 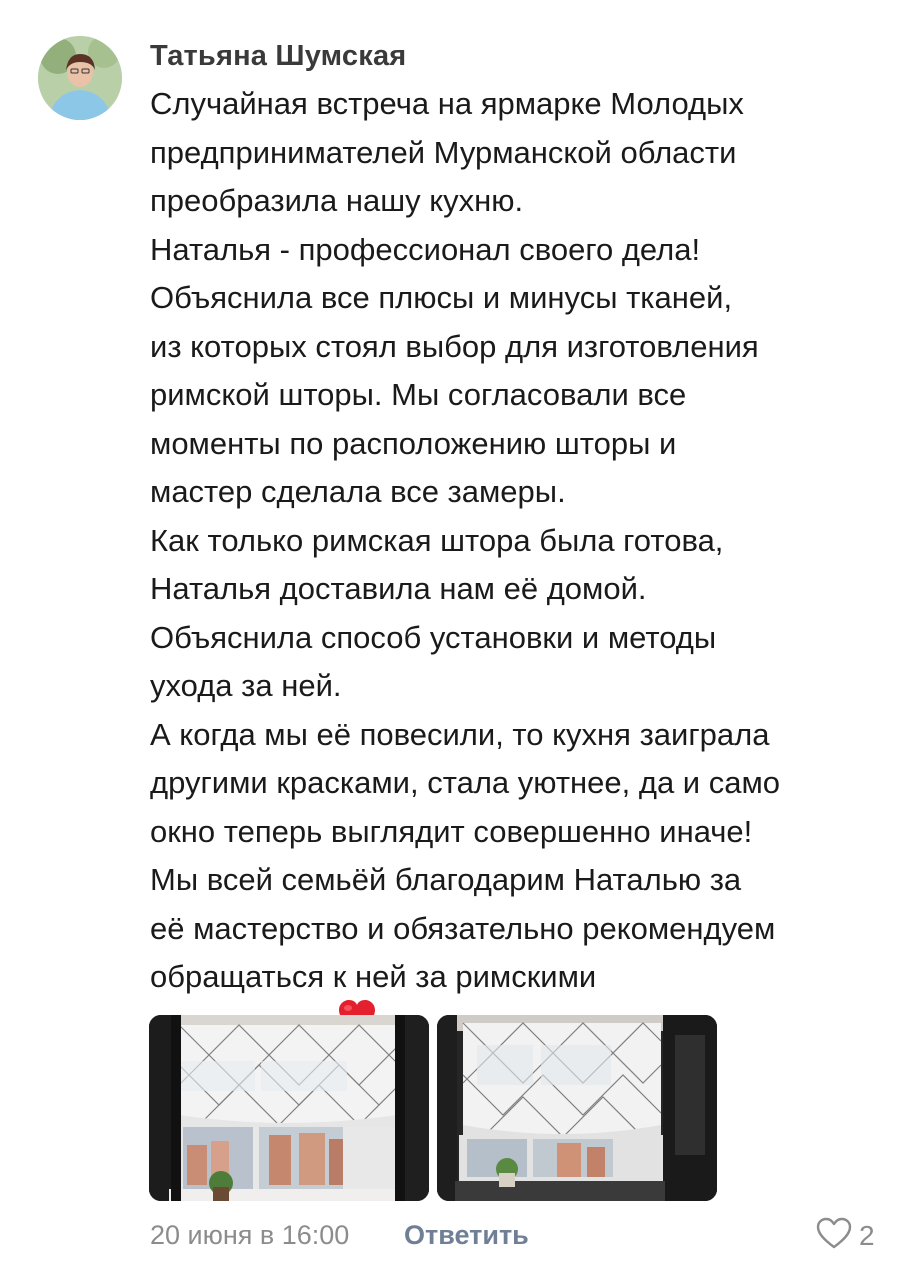 I want to click on comment-line: Объяснила все плюсы и минусы тканей,, so click(x=441, y=297).